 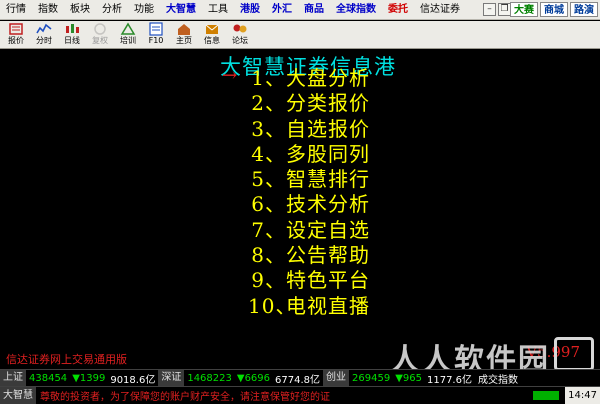 What do you see at coordinates (100, 40) in the screenshot?
I see `toolbar-label: 复权` at bounding box center [100, 40].